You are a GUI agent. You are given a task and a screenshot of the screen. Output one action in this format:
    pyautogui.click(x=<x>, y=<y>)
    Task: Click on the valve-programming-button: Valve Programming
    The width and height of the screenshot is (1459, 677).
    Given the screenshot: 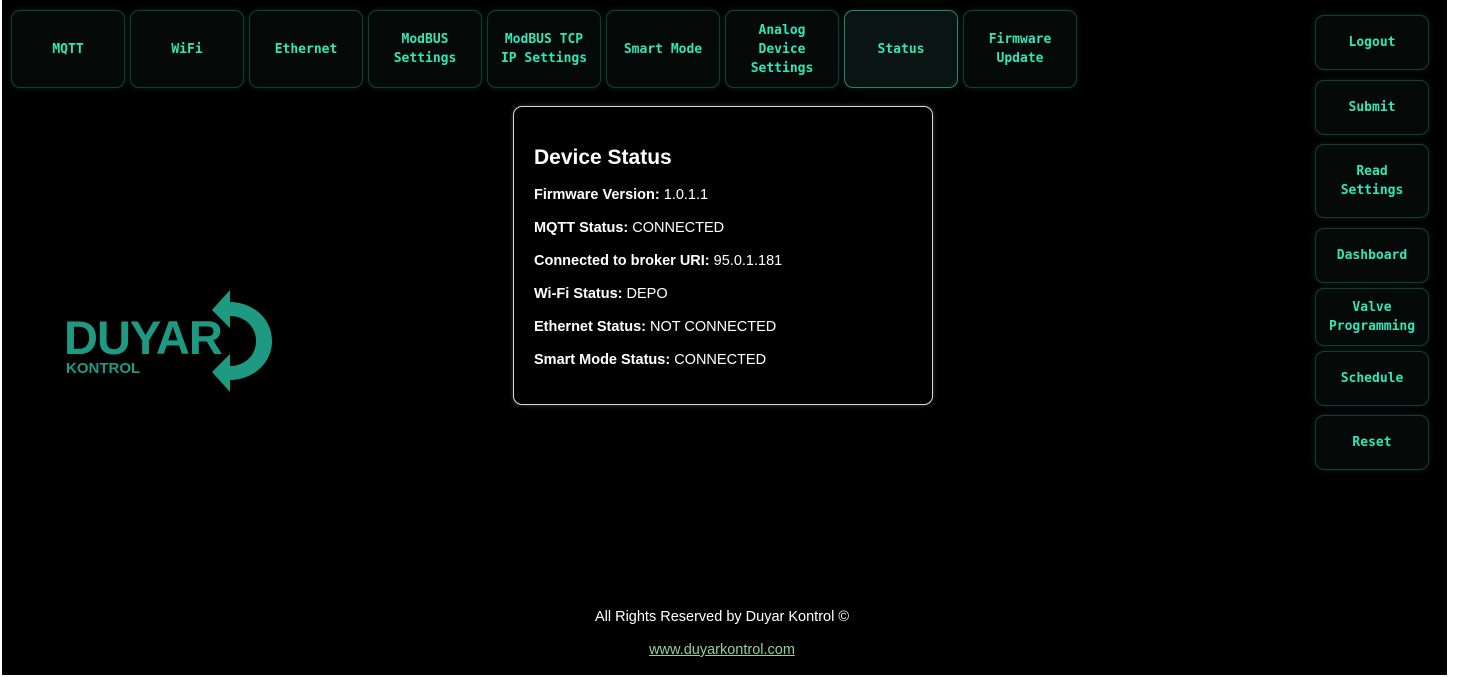 What is the action you would take?
    pyautogui.click(x=1372, y=317)
    